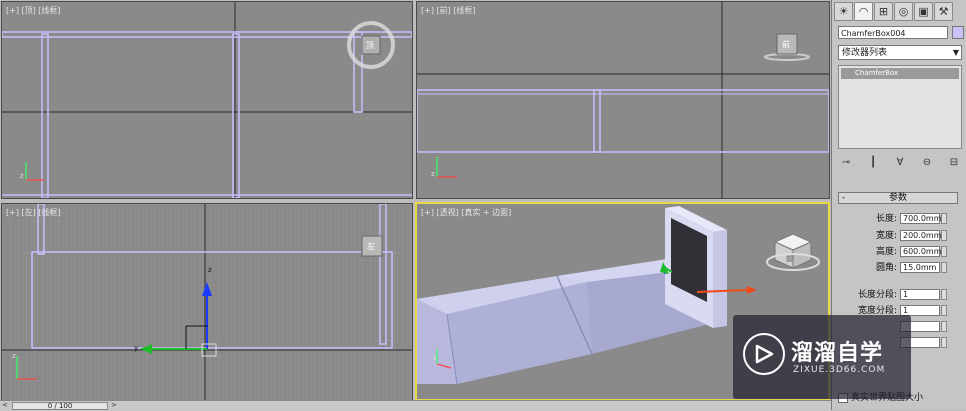 Image resolution: width=966 pixels, height=411 pixels. Describe the element at coordinates (877, 295) in the screenshot. I see `param-label: 长度分段:` at that location.